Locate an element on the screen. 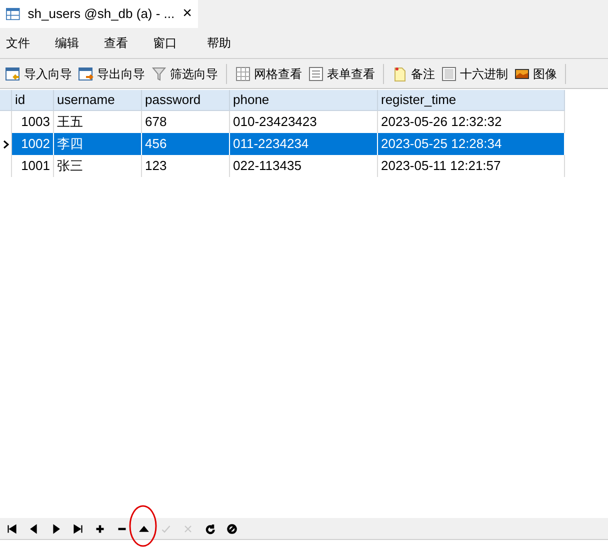  menu-item: 查看 is located at coordinates (128, 43).